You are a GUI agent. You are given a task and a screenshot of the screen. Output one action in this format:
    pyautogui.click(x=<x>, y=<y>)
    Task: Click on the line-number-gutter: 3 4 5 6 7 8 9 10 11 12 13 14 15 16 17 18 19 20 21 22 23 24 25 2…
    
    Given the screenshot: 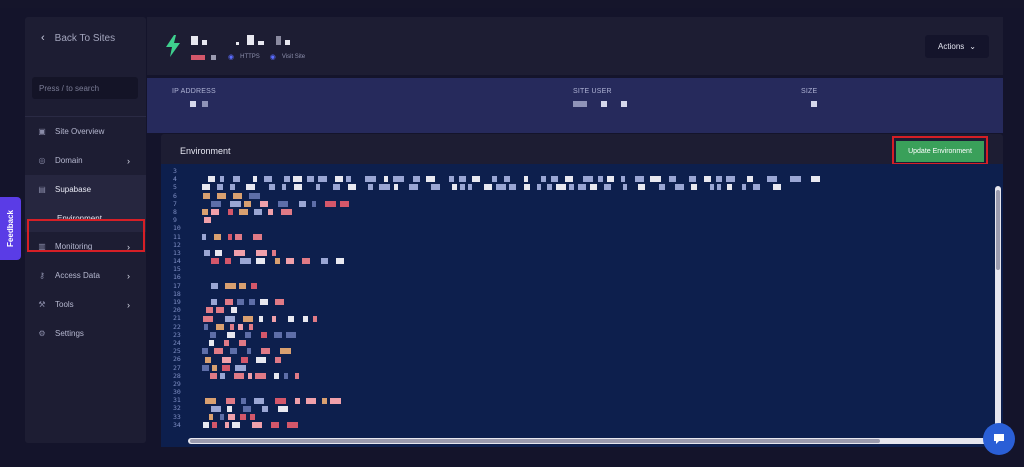 What is the action you would take?
    pyautogui.click(x=183, y=298)
    